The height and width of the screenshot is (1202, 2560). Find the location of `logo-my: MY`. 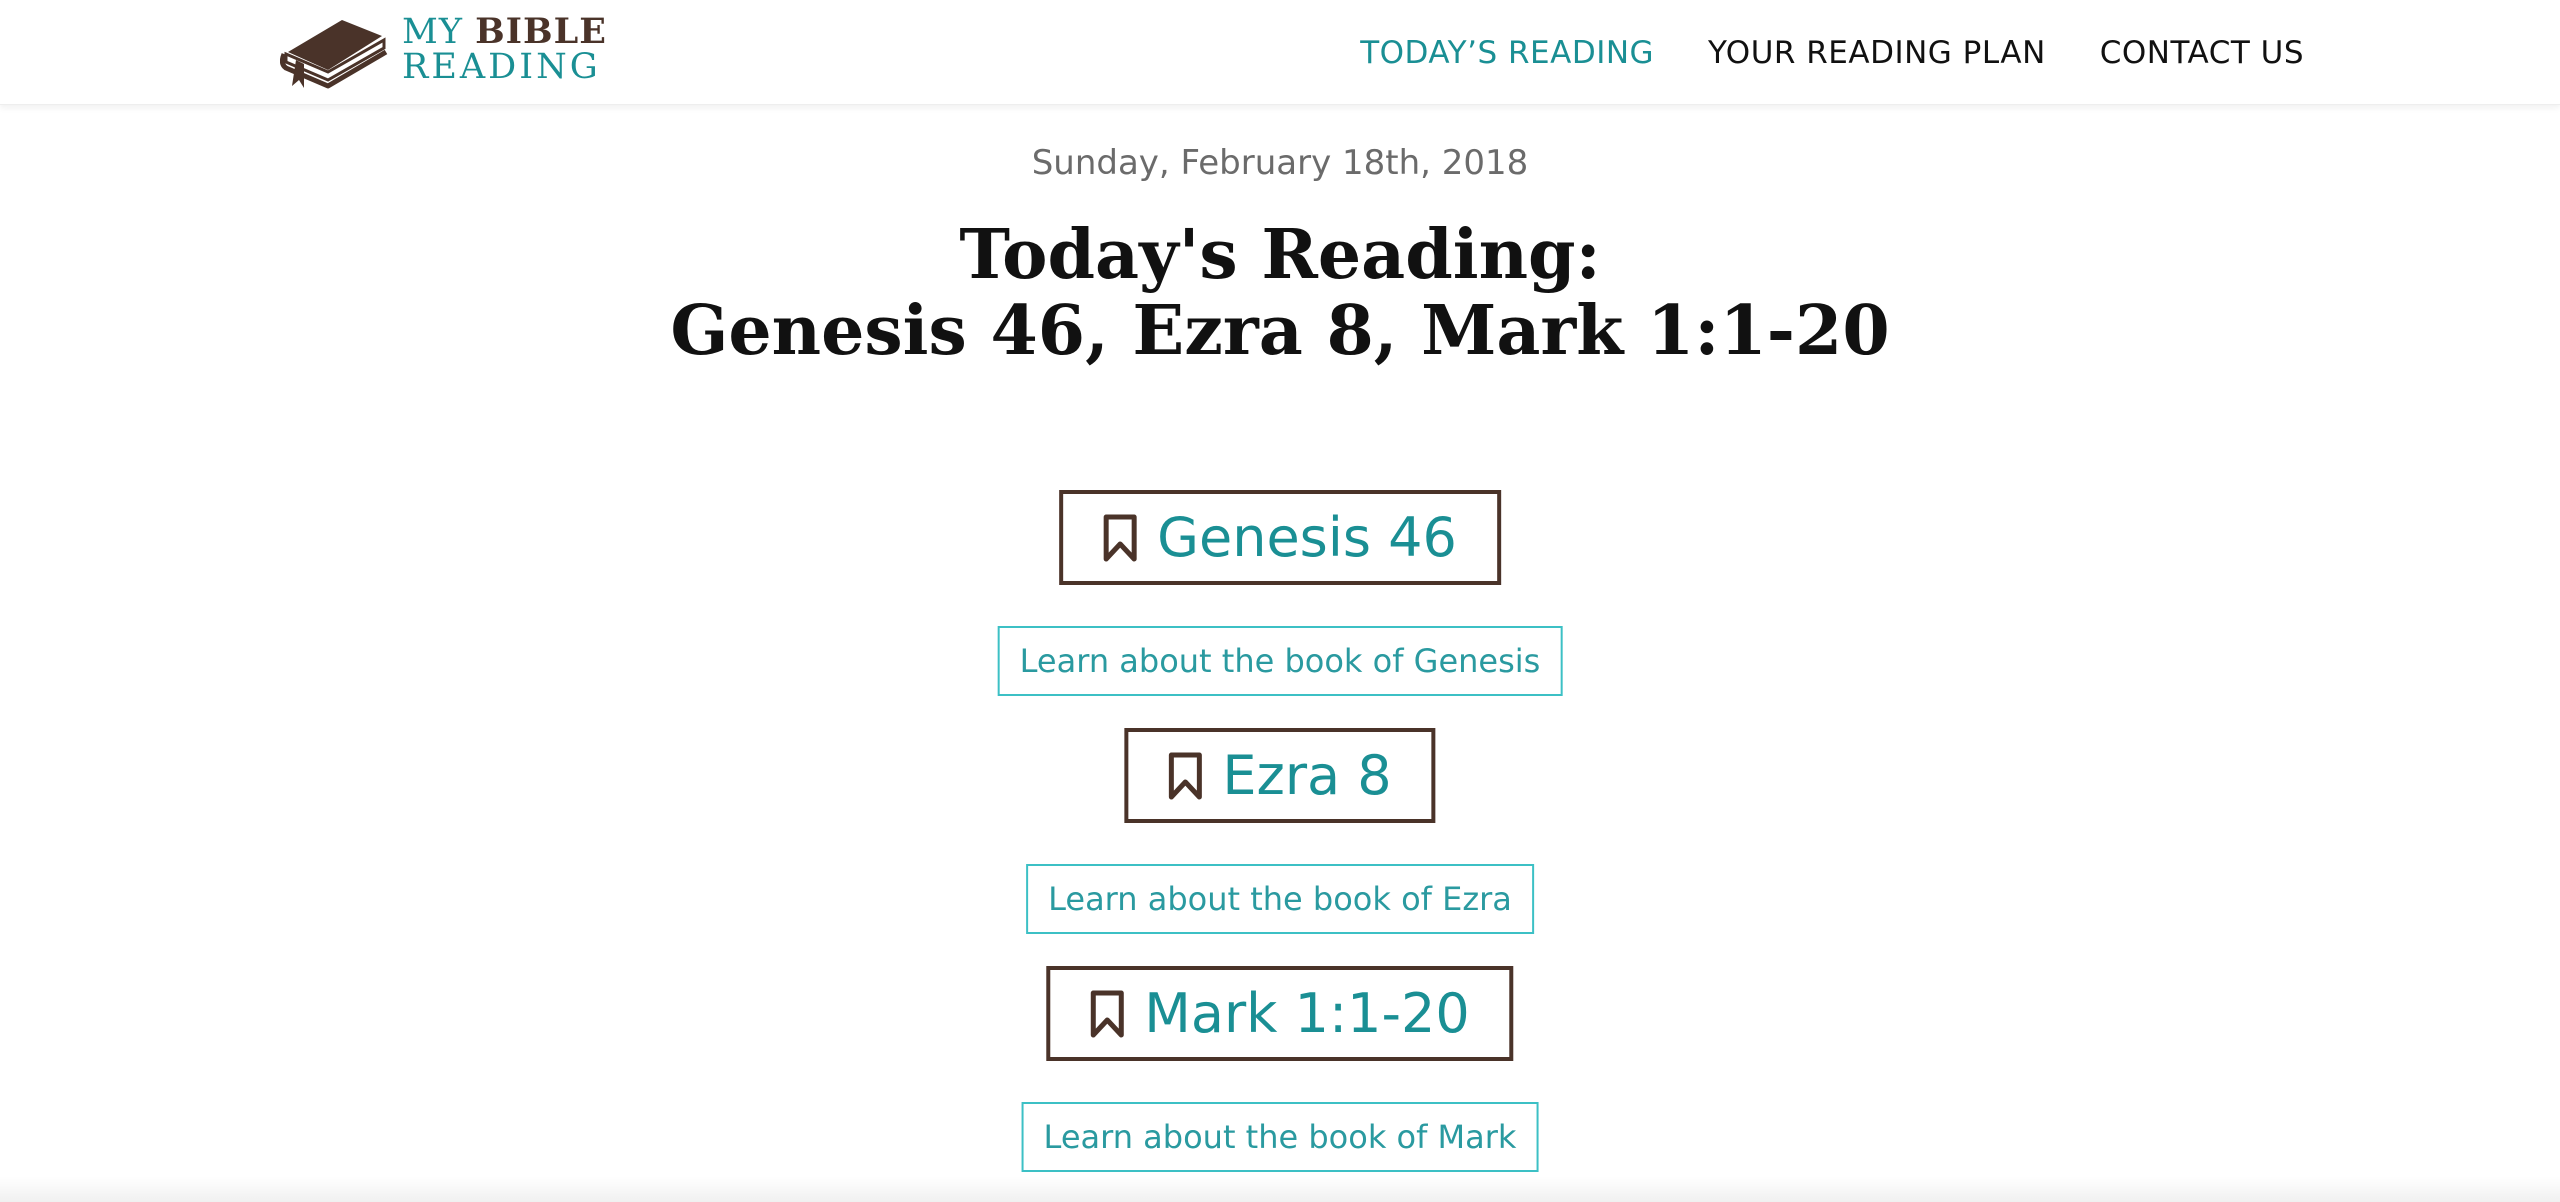

logo-my: MY is located at coordinates (432, 32).